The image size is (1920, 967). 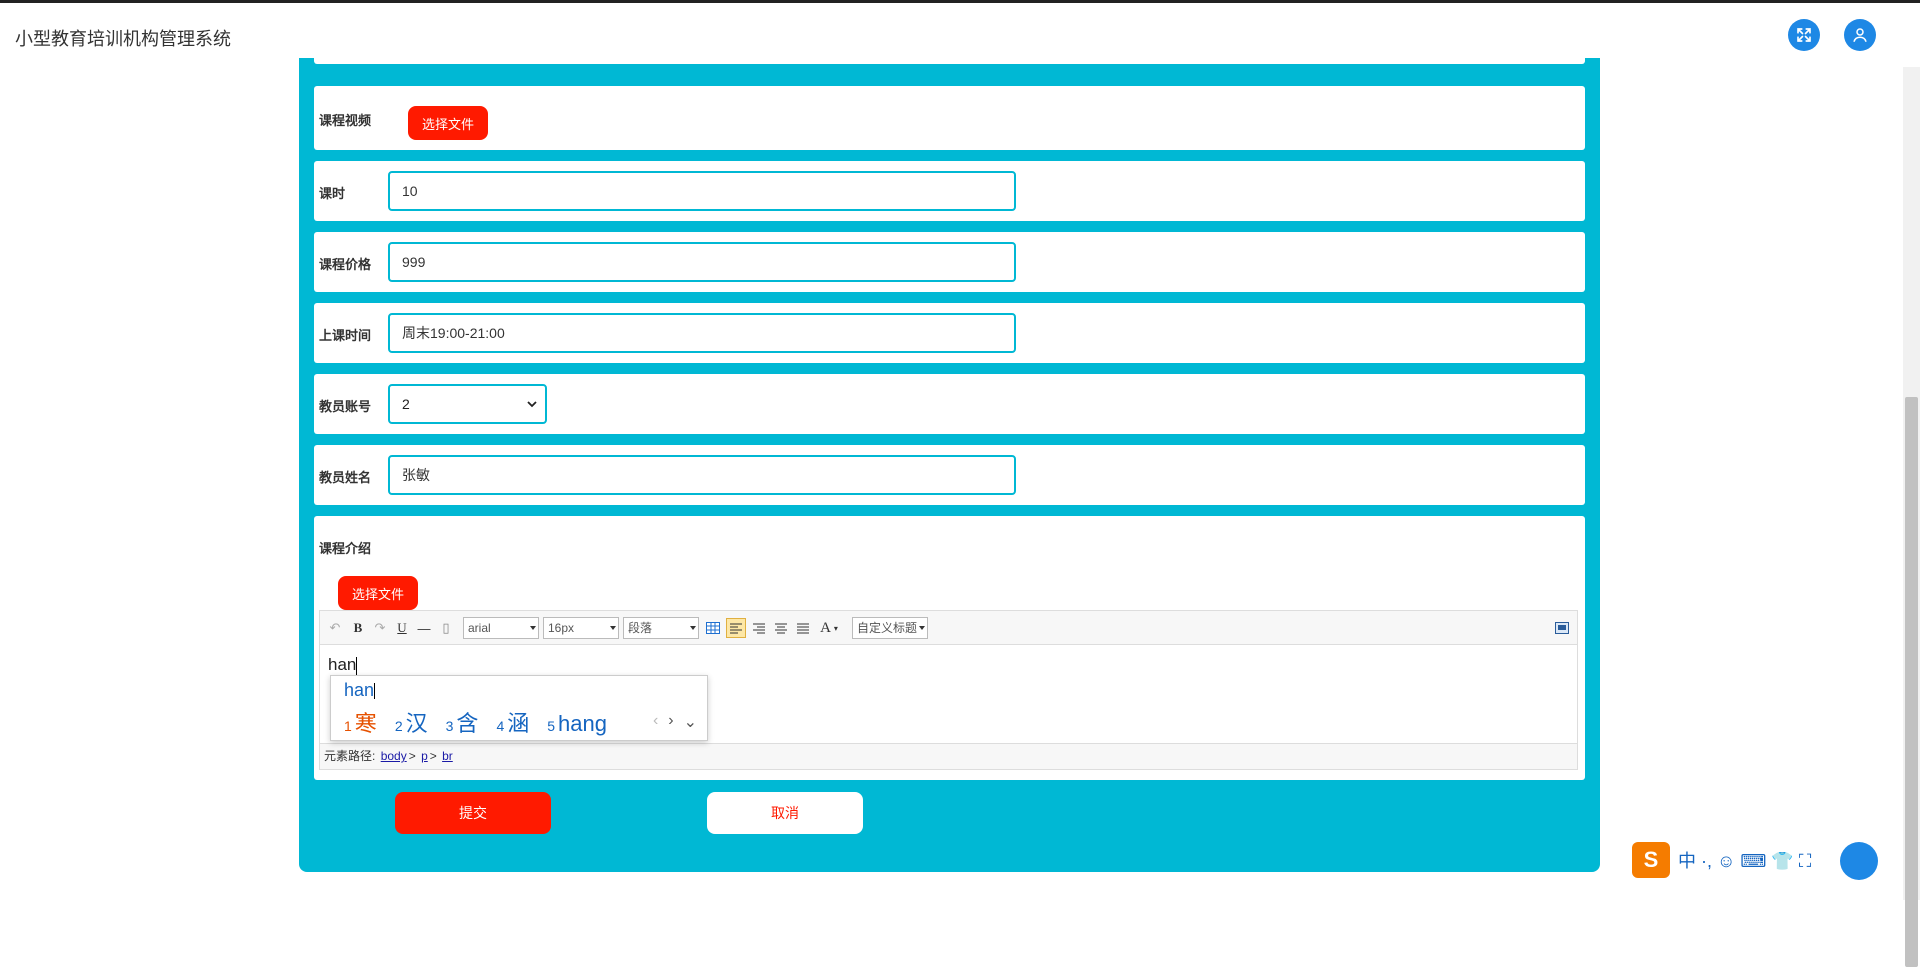 What do you see at coordinates (345, 548) in the screenshot?
I see `intro-label: 课程介绍` at bounding box center [345, 548].